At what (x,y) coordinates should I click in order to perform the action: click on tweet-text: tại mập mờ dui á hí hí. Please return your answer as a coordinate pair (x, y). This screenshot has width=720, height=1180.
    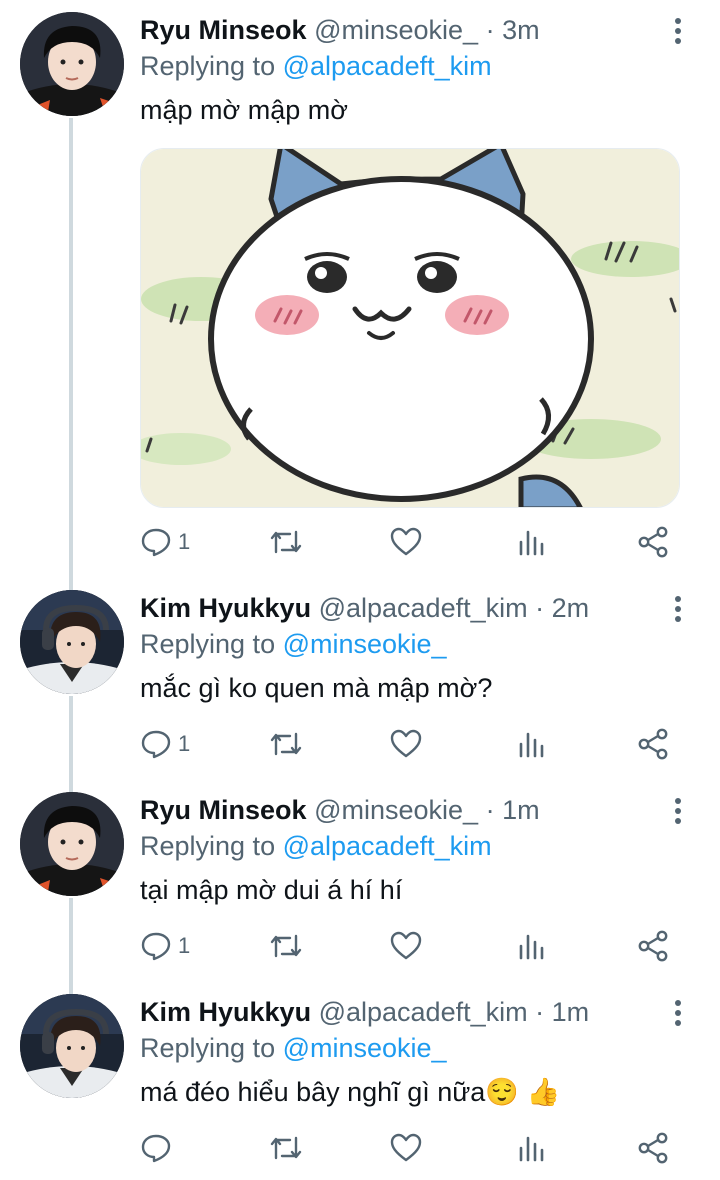
    Looking at the image, I should click on (271, 890).